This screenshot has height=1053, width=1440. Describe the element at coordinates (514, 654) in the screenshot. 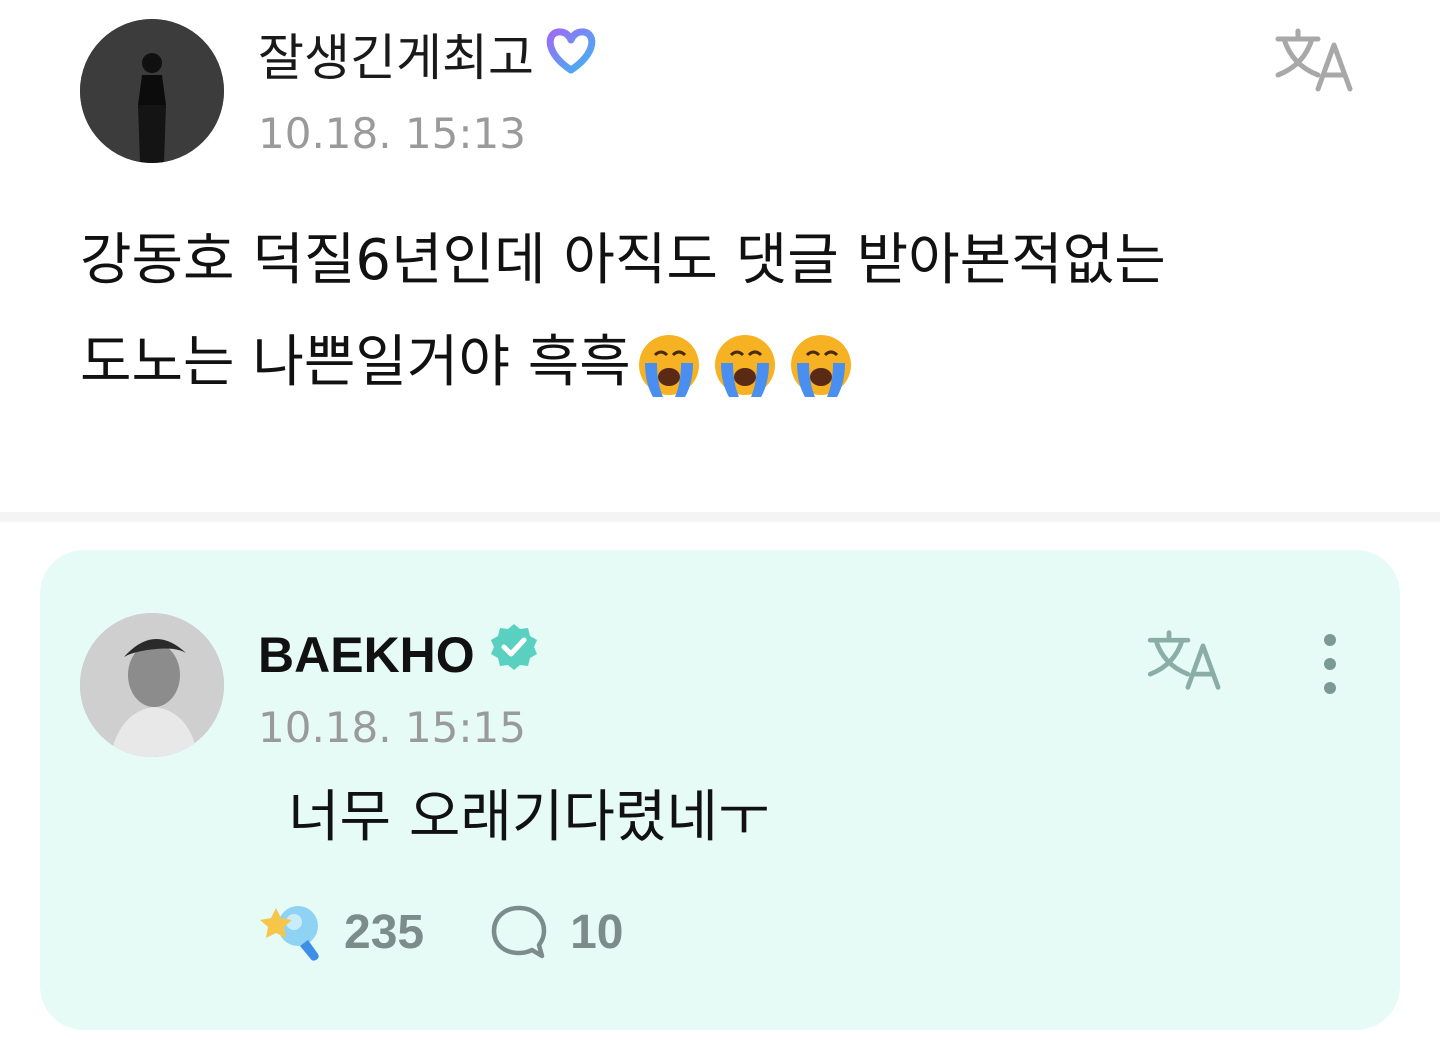

I see `verified-badge-icon` at that location.